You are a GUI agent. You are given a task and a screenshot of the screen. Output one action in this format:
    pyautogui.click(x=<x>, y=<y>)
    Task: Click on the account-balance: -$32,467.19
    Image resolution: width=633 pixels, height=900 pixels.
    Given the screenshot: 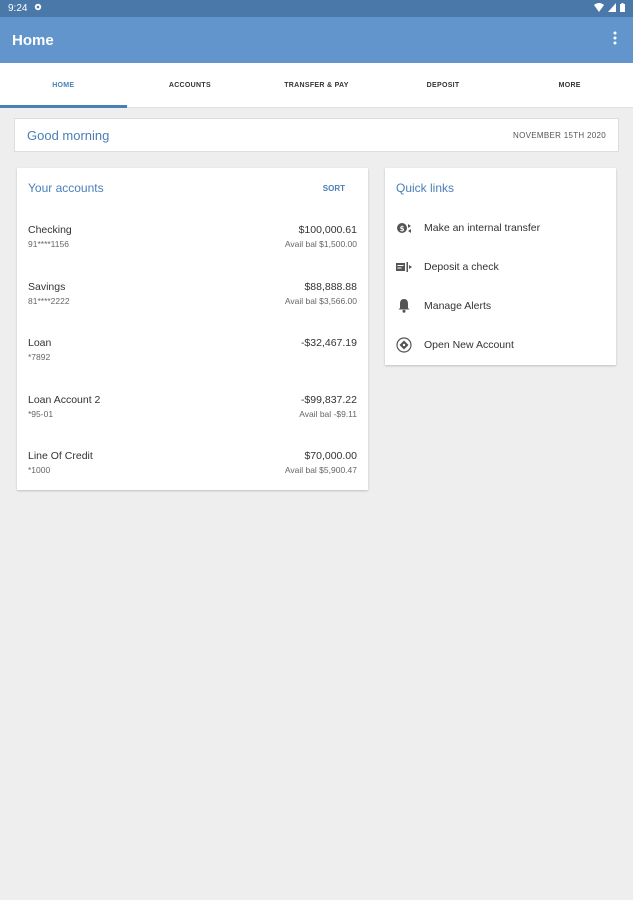 What is the action you would take?
    pyautogui.click(x=328, y=343)
    